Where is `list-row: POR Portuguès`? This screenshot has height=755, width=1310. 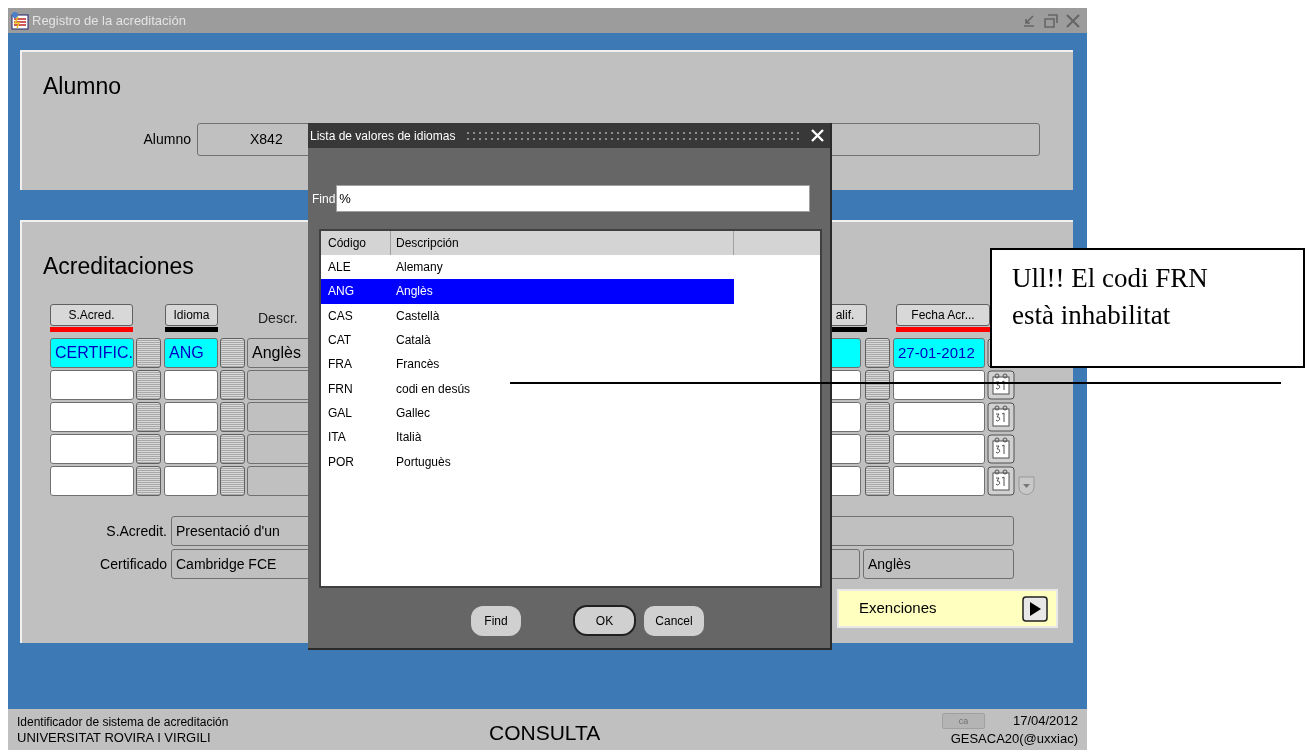 list-row: POR Portuguès is located at coordinates (527, 461).